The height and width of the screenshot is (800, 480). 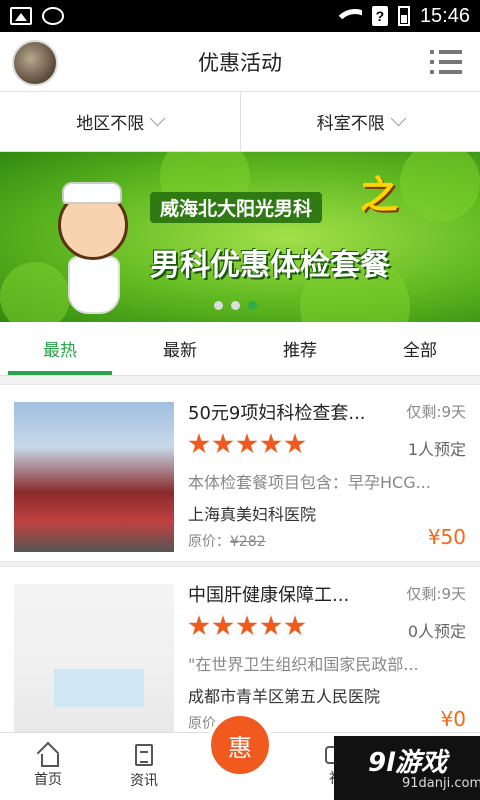 What do you see at coordinates (444, 15) in the screenshot?
I see `clock: 15:46` at bounding box center [444, 15].